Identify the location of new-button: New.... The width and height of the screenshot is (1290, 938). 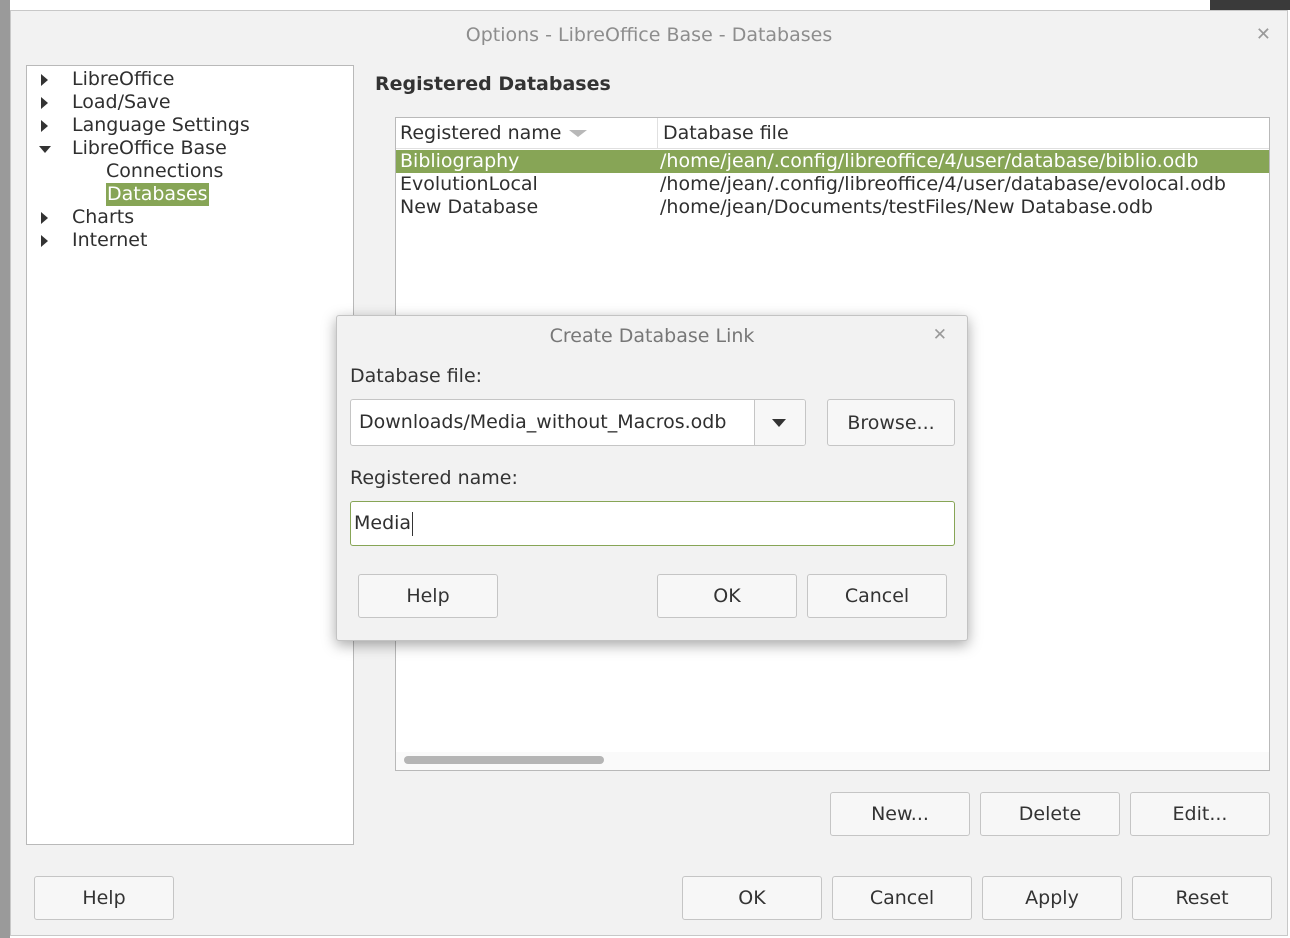
(900, 814).